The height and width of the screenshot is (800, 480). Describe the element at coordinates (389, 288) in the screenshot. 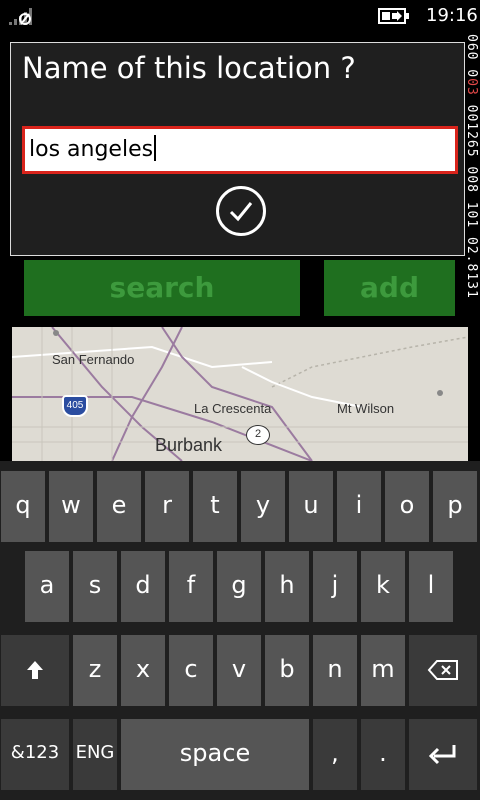

I see `add-button: add` at that location.